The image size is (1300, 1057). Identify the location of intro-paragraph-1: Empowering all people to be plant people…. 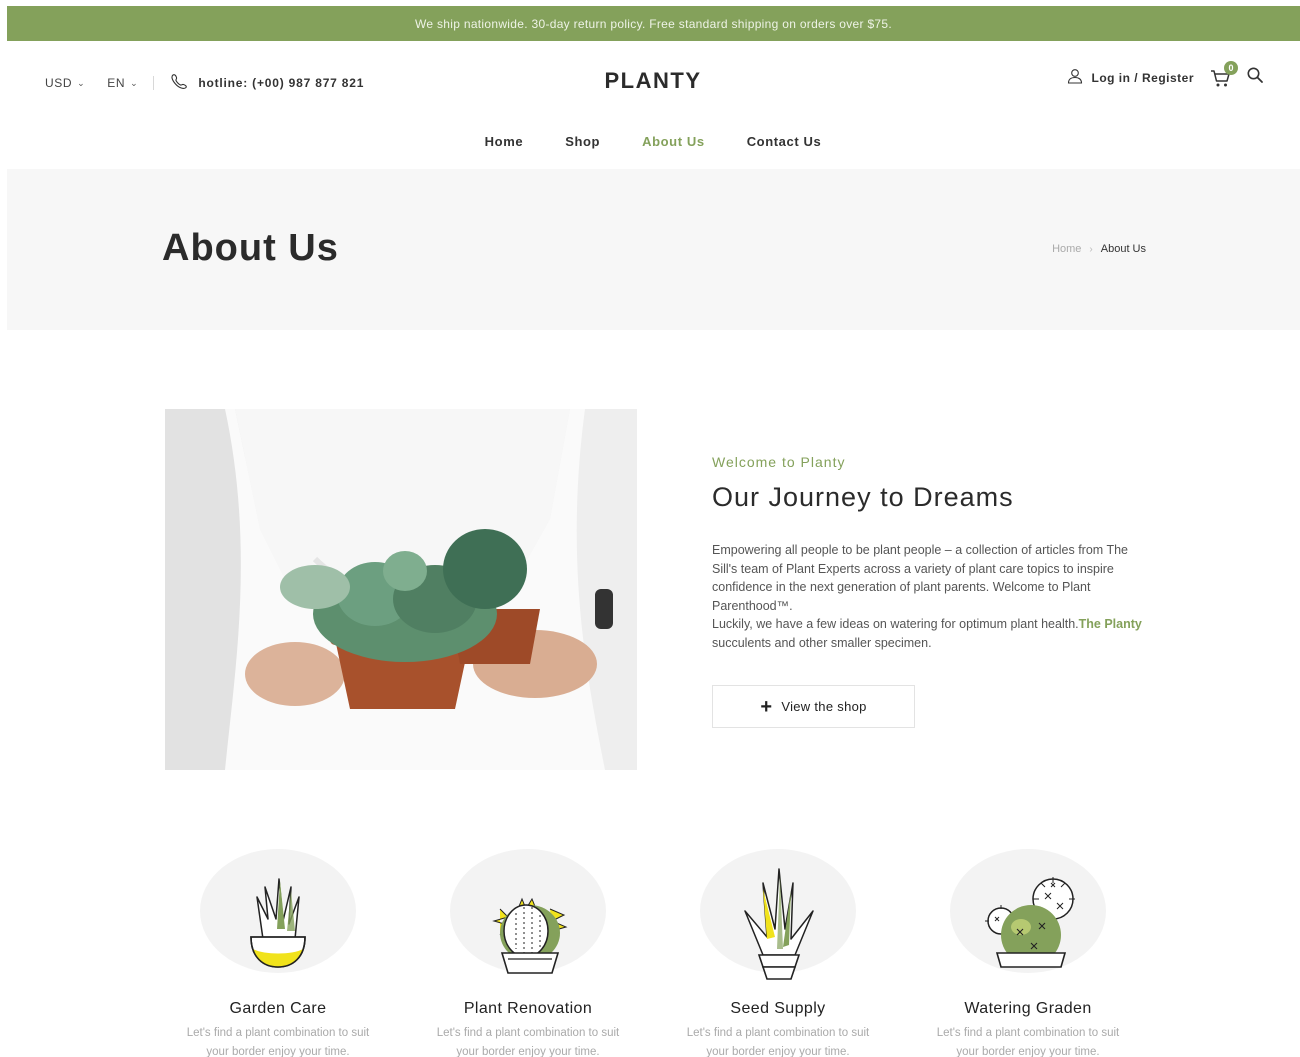
(920, 578).